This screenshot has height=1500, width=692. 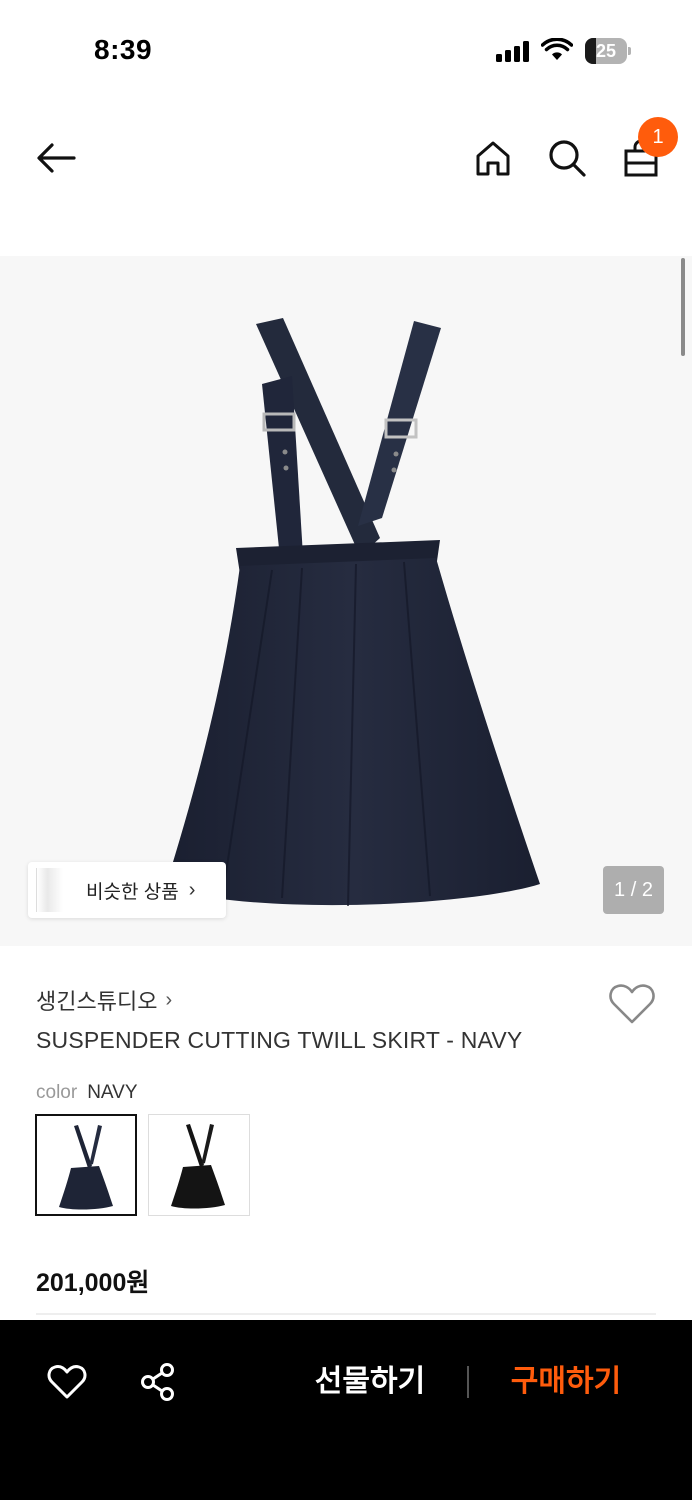 What do you see at coordinates (132, 892) in the screenshot?
I see `similar-products-label: 비슷한 상품` at bounding box center [132, 892].